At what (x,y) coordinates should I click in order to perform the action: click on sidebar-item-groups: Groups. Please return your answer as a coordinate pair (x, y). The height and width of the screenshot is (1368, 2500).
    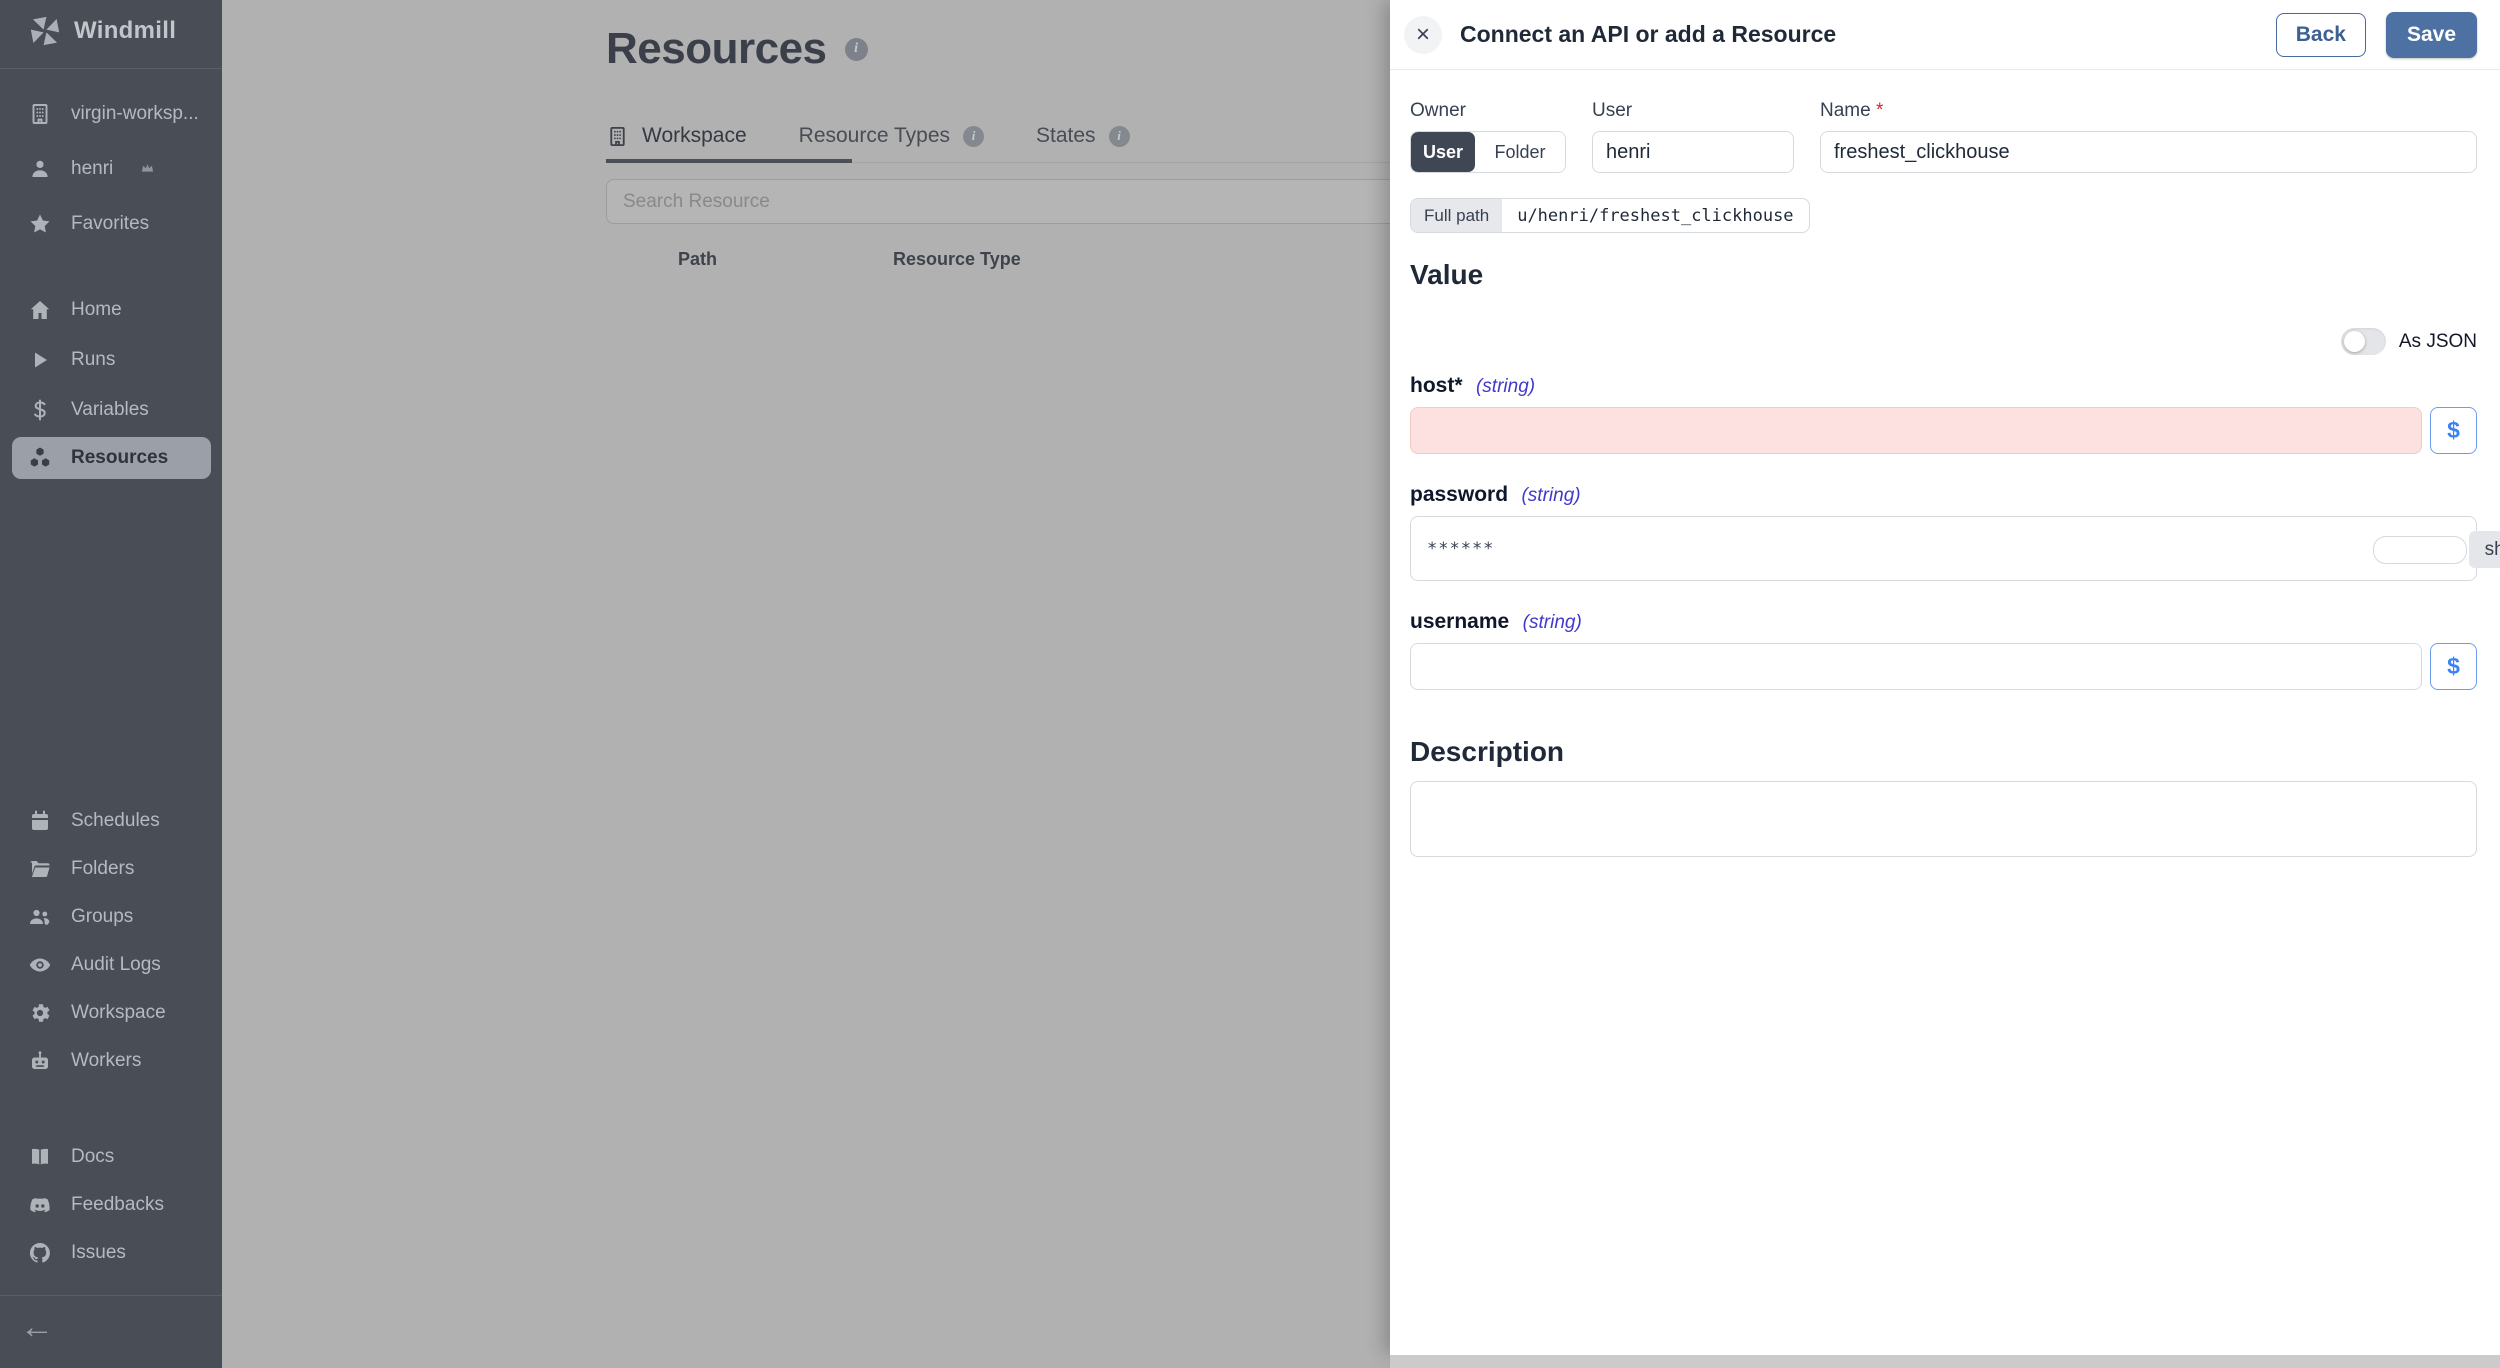
    Looking at the image, I should click on (111, 917).